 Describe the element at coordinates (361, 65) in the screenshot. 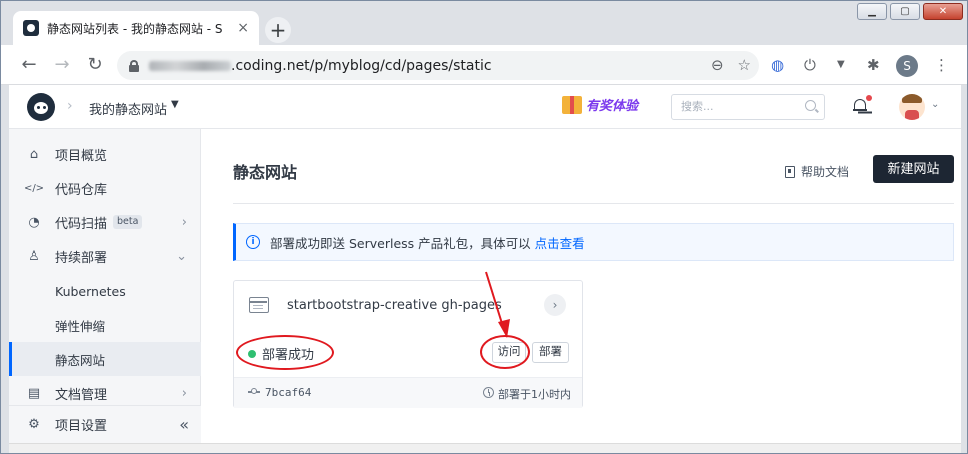

I see `url-text: .coding.net/p/myblog/cd/pages/static` at that location.